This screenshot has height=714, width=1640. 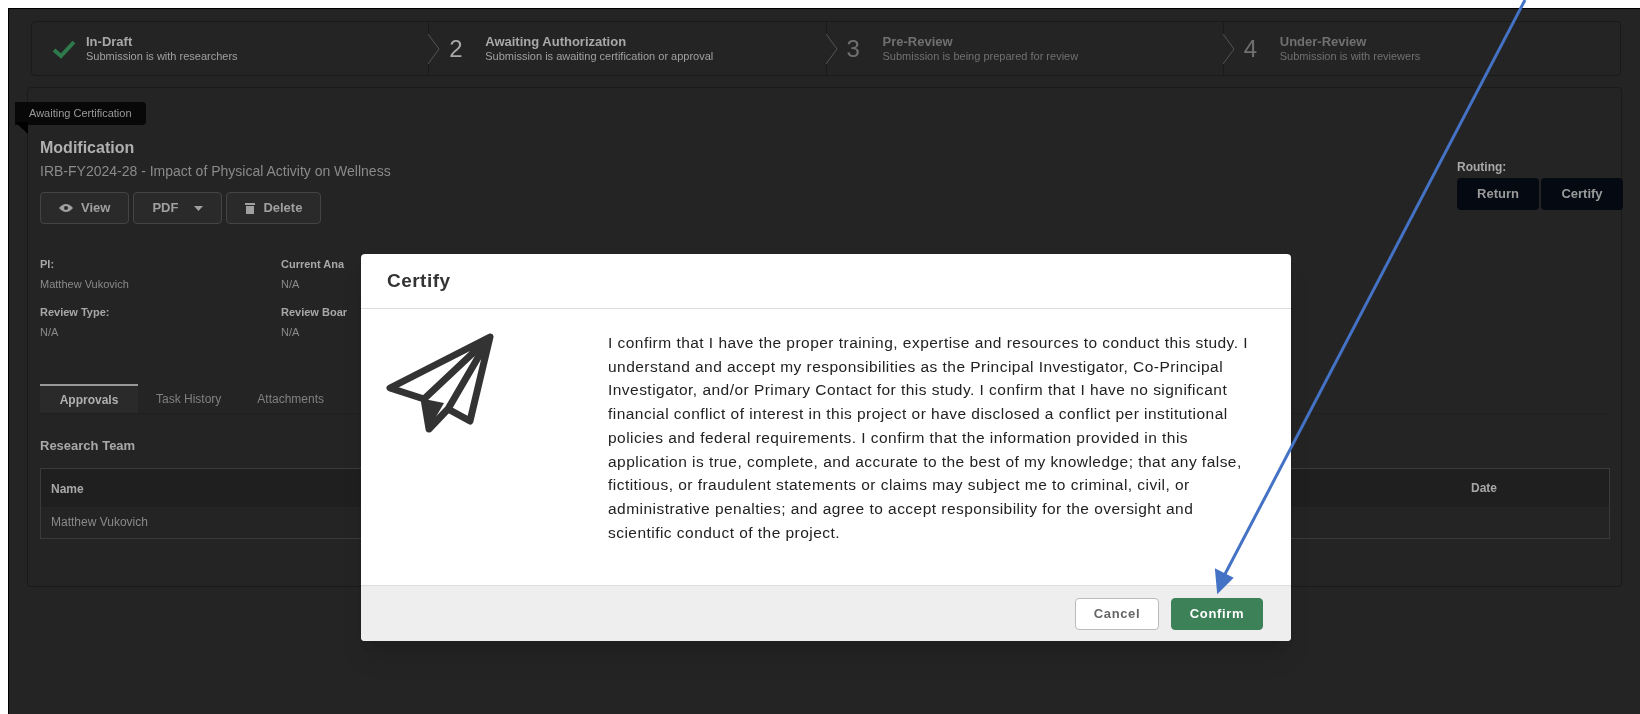 I want to click on step-number: 4, so click(x=1251, y=48).